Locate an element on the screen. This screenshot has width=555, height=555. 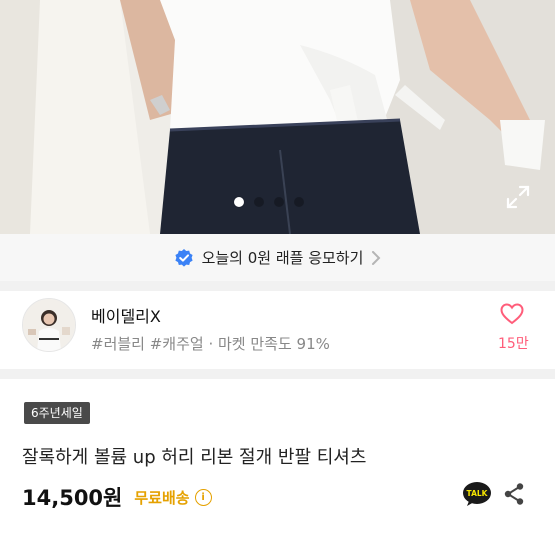
free-shipping-label: 무료배송 is located at coordinates (162, 497).